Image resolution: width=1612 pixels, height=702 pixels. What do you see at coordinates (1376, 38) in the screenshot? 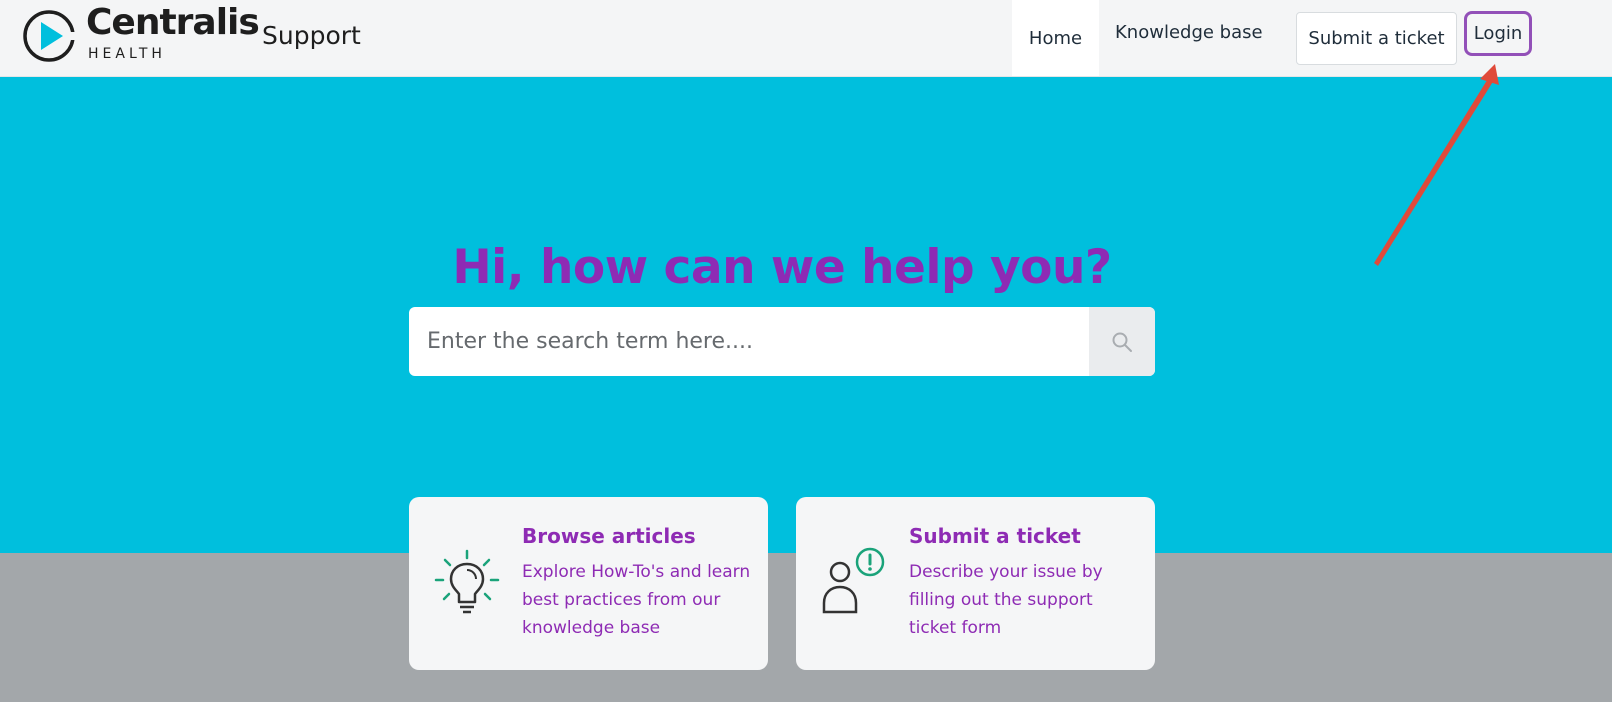
I see `nav-submit-ticket-button: Submit a ticket` at bounding box center [1376, 38].